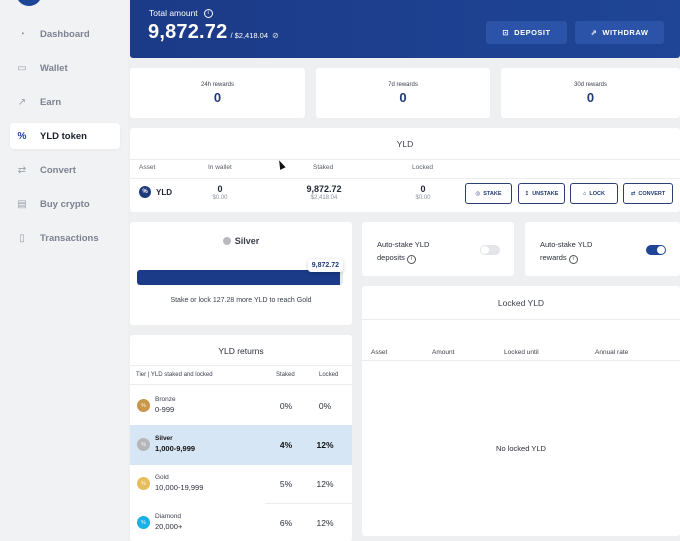 The height and width of the screenshot is (541, 680). I want to click on sidebar-item-dashboard: ◔ Dashboard, so click(65, 34).